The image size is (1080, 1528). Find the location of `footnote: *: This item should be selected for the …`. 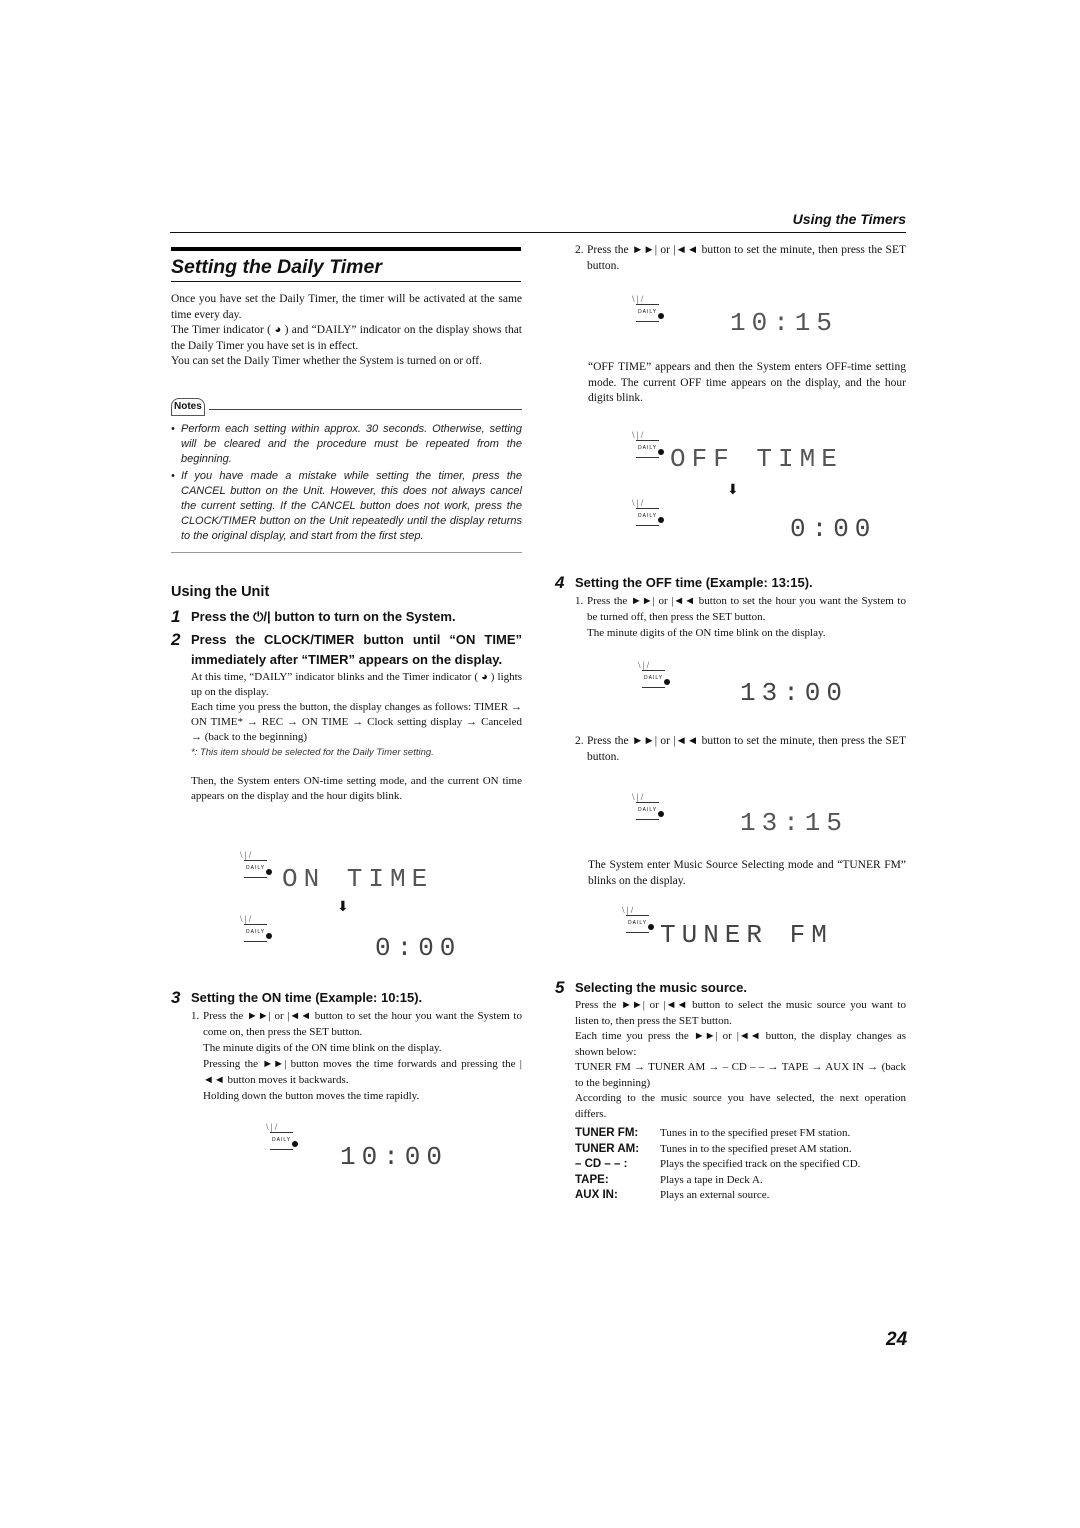

footnote: *: This item should be selected for the … is located at coordinates (312, 752).